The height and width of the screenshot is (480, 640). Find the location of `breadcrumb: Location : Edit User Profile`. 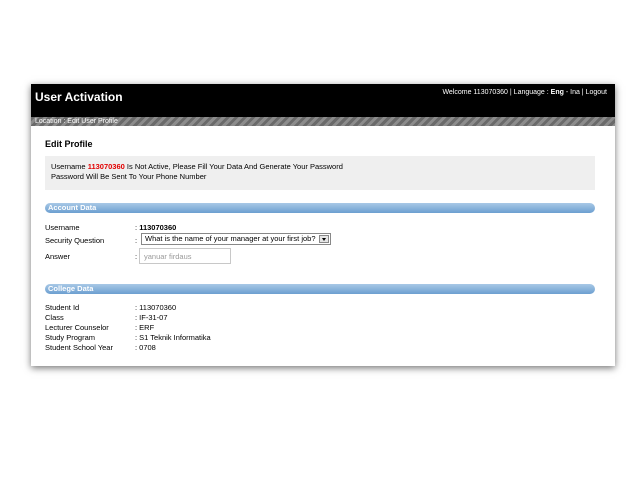

breadcrumb: Location : Edit User Profile is located at coordinates (76, 121).